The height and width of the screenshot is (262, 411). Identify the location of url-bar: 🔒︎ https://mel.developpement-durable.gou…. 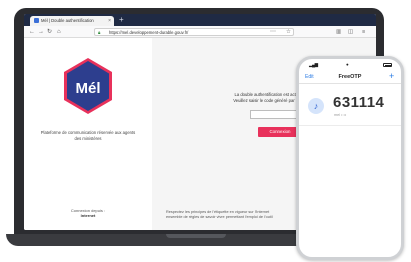
(194, 32).